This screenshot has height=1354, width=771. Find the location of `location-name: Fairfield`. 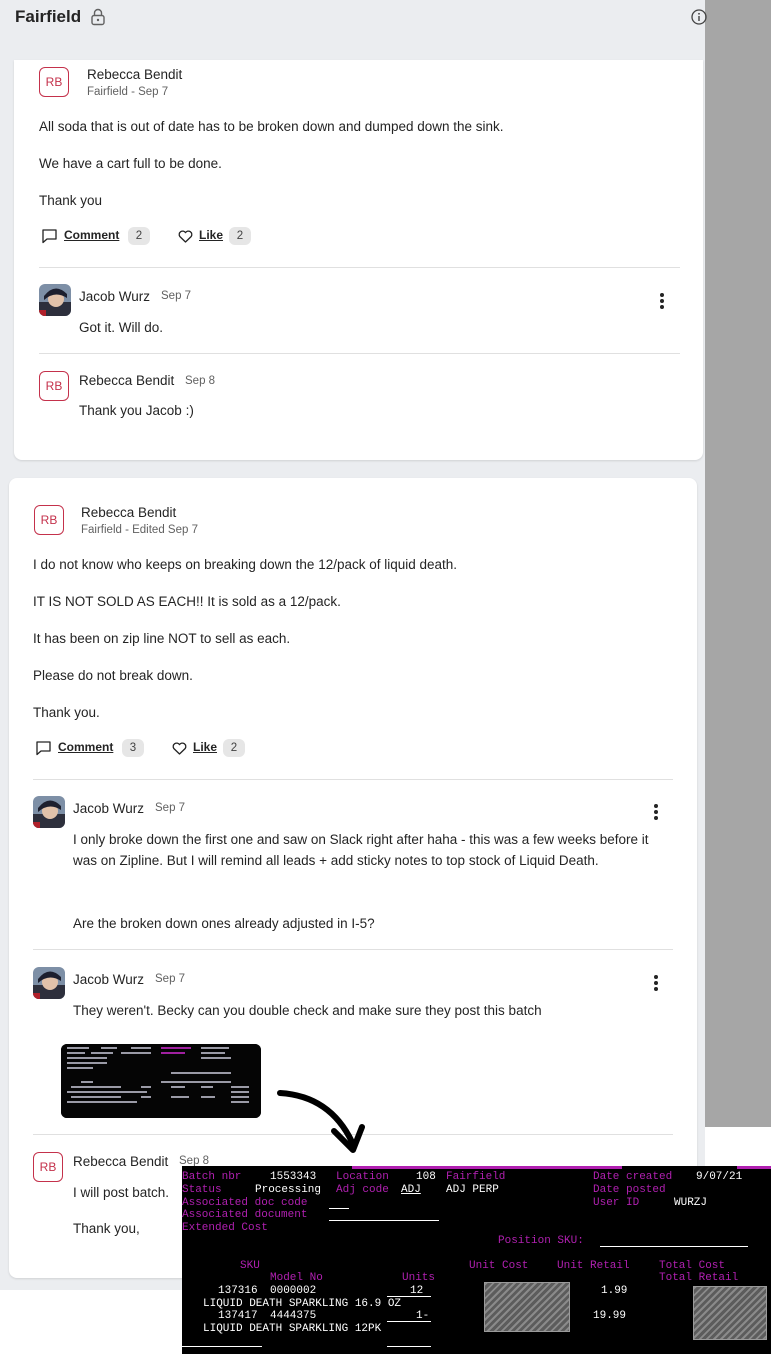

location-name: Fairfield is located at coordinates (476, 1177).